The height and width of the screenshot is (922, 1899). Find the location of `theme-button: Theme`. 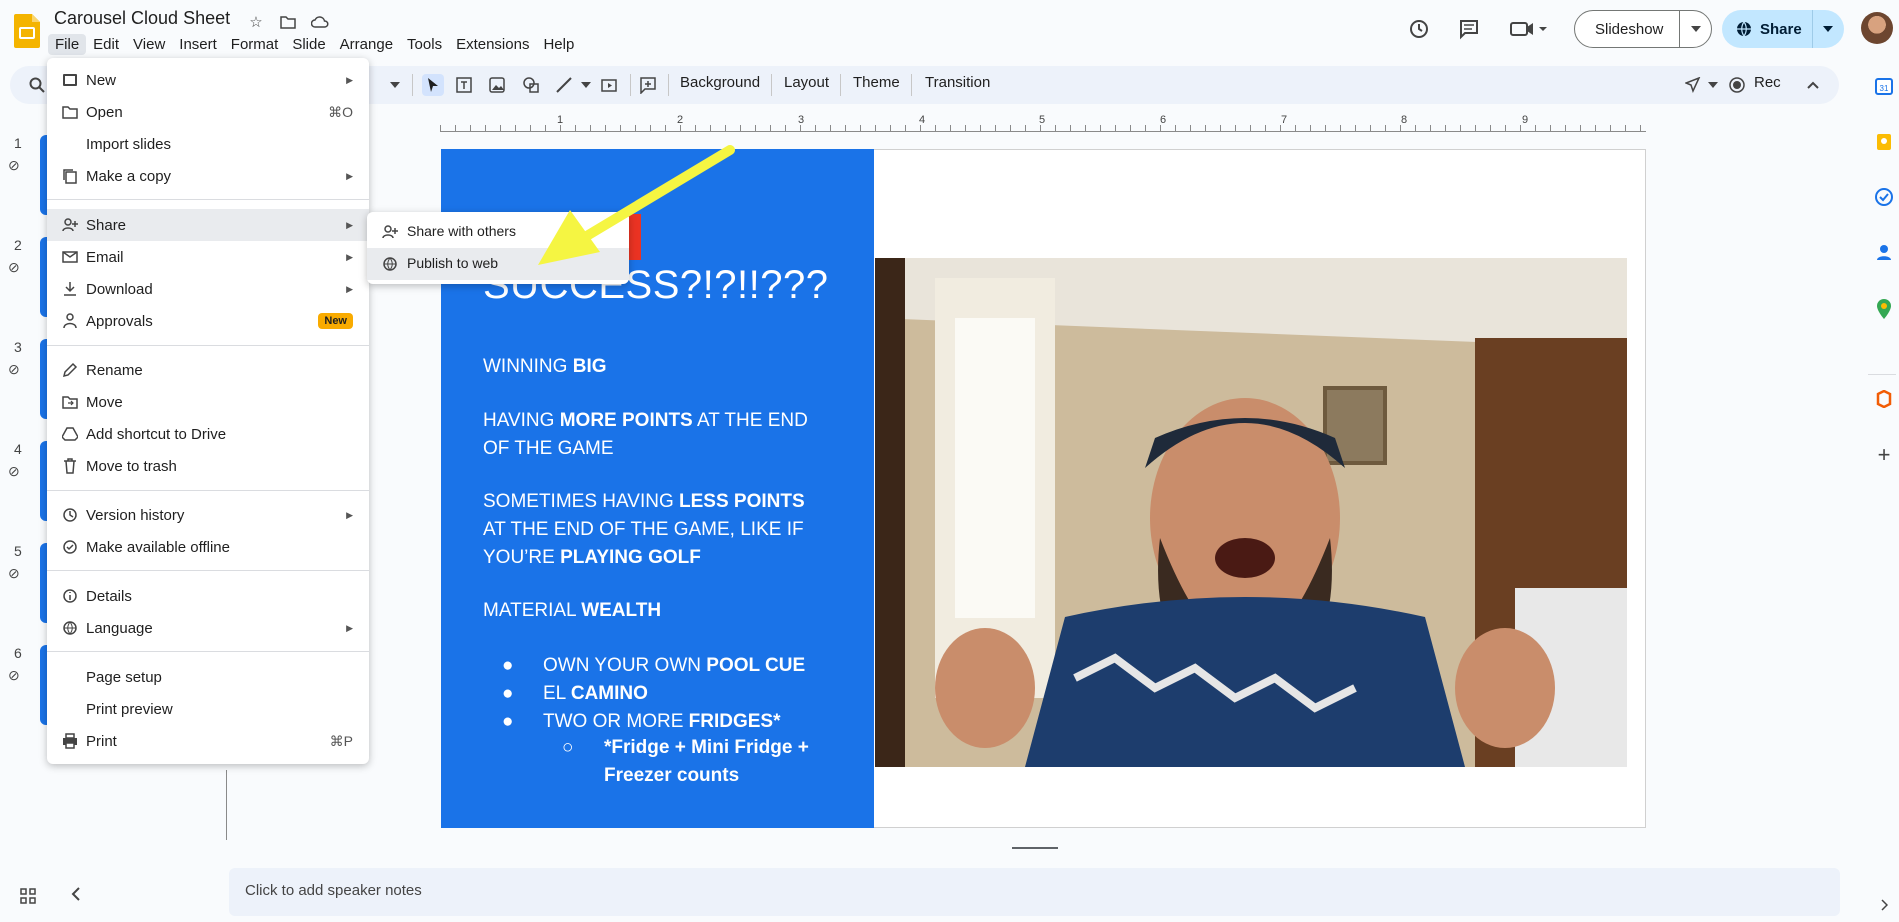

theme-button: Theme is located at coordinates (876, 82).